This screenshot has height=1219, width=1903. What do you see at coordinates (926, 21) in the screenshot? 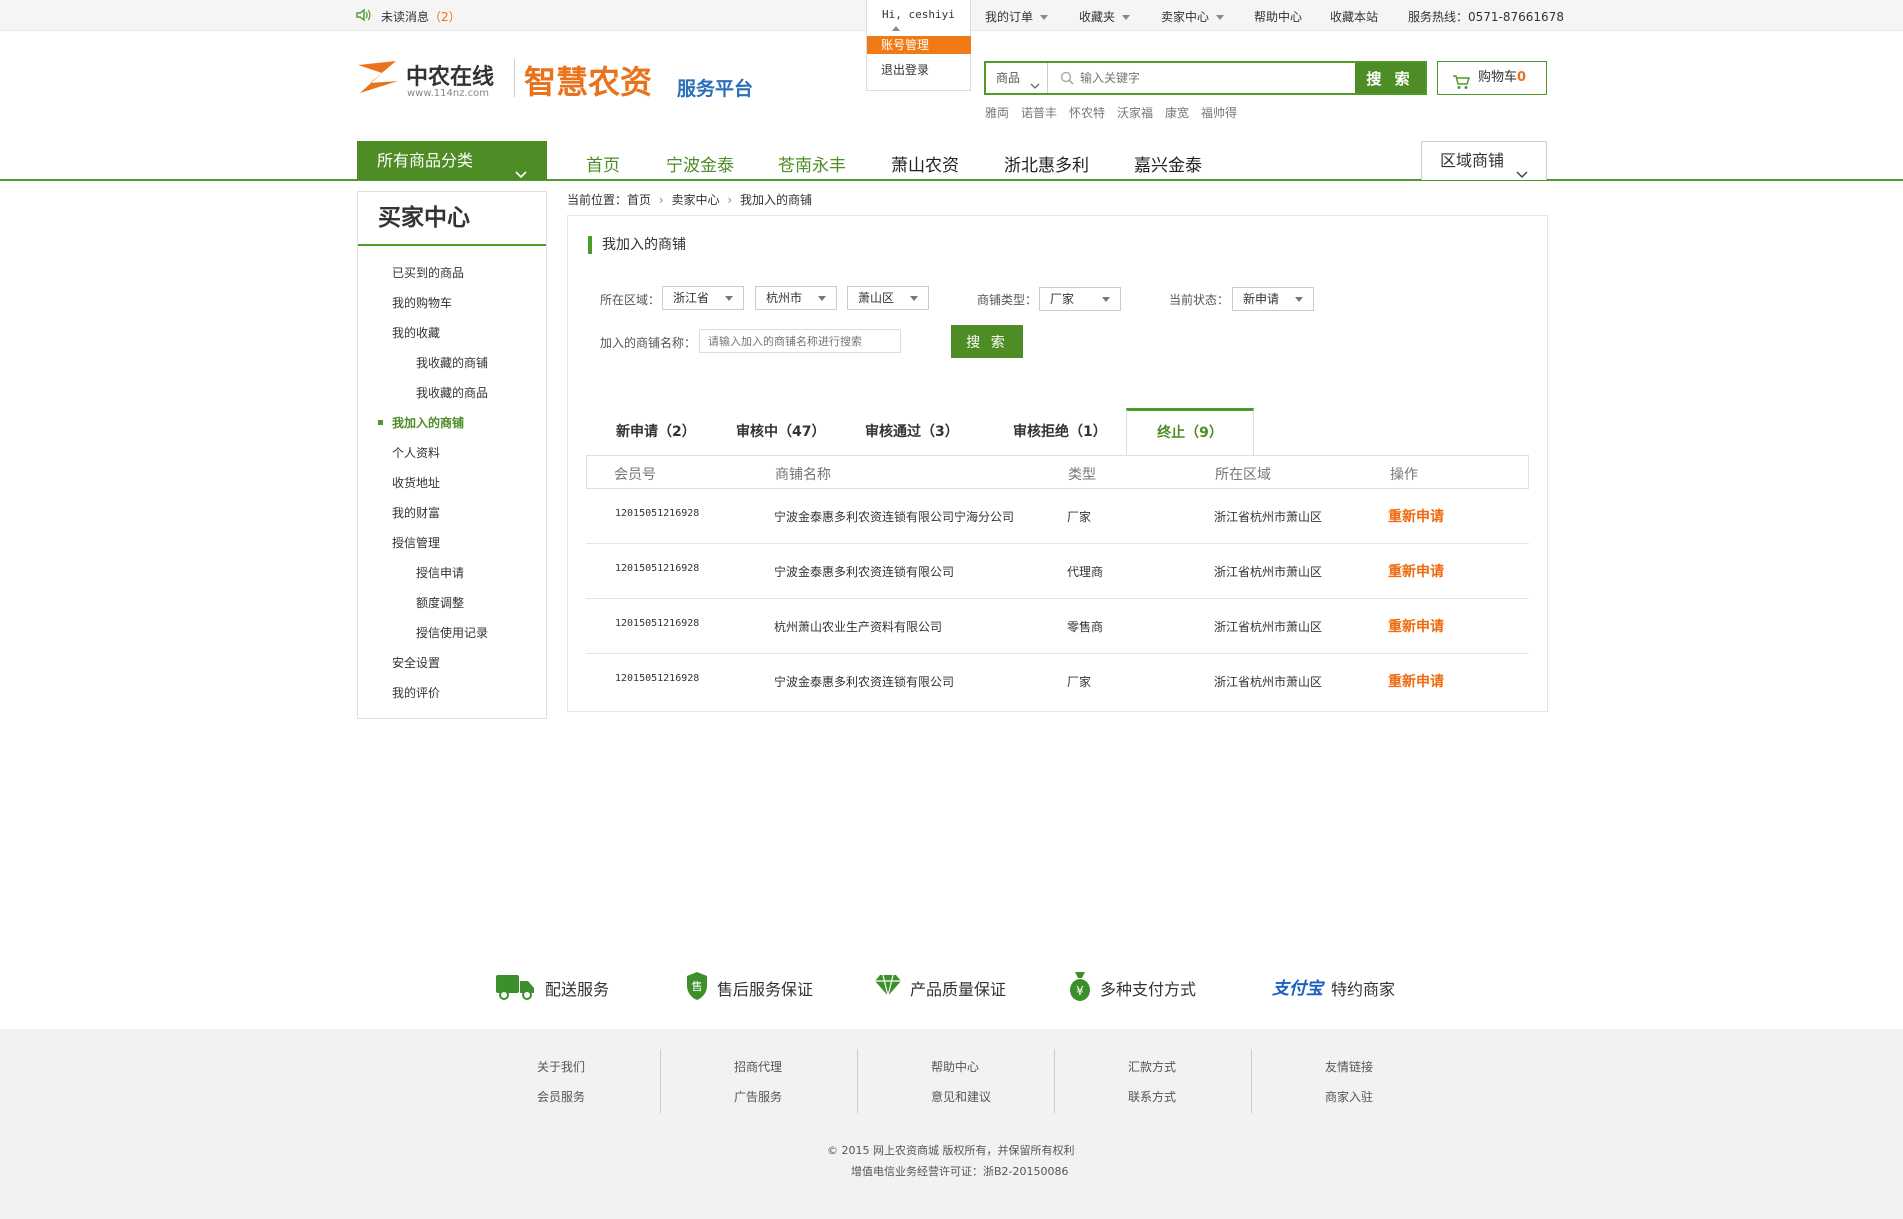
I see `user-greeting: Hi, ceshiyi` at bounding box center [926, 21].